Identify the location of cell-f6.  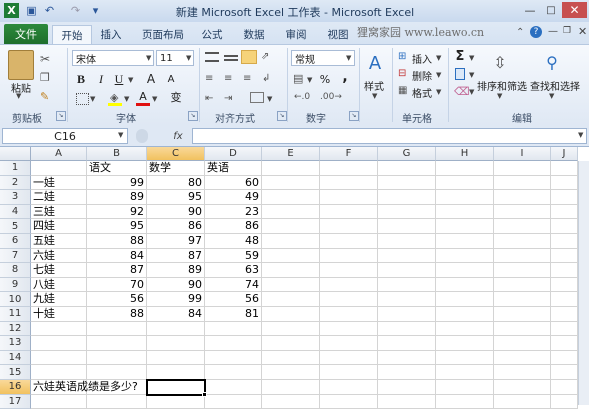
(349, 241).